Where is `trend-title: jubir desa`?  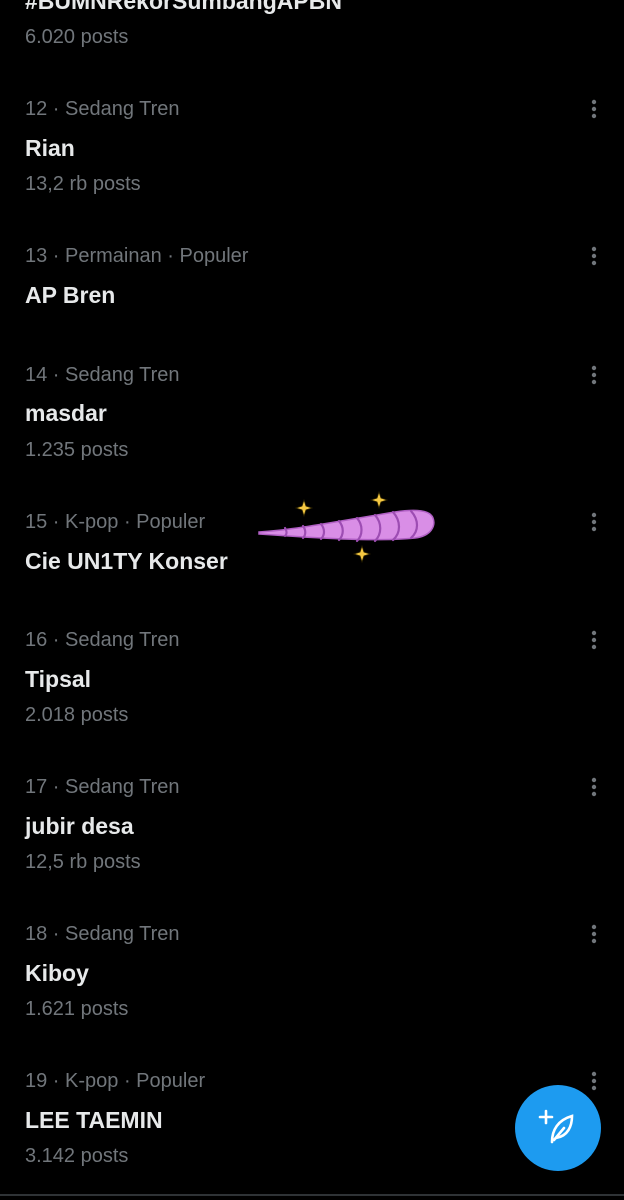
trend-title: jubir desa is located at coordinates (79, 826).